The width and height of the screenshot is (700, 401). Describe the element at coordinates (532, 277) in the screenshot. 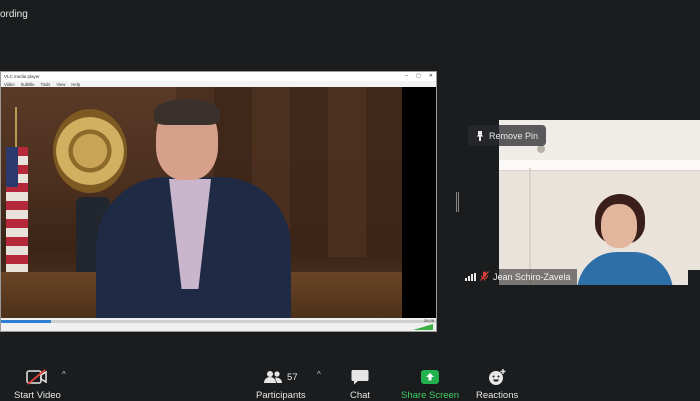

I see `participant-name: Jean Schiro-Zavela` at that location.